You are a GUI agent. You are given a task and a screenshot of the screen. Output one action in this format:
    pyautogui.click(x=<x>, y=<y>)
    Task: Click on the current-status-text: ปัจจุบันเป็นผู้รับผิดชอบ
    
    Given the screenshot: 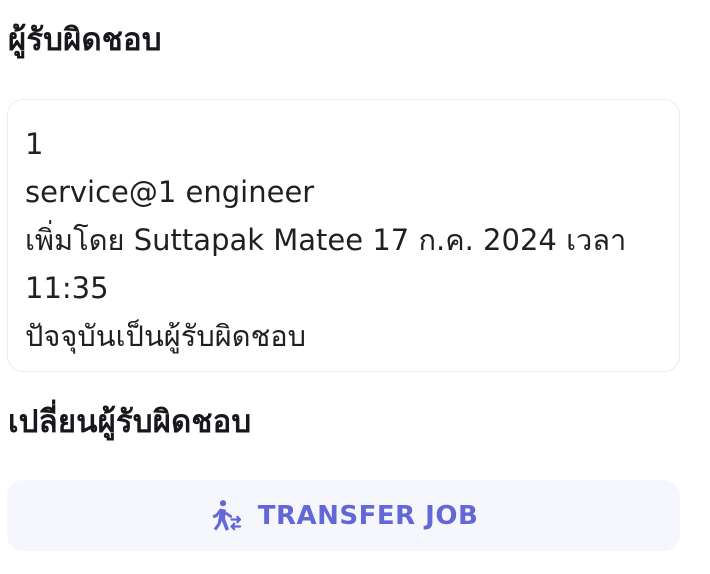 What is the action you would take?
    pyautogui.click(x=166, y=336)
    